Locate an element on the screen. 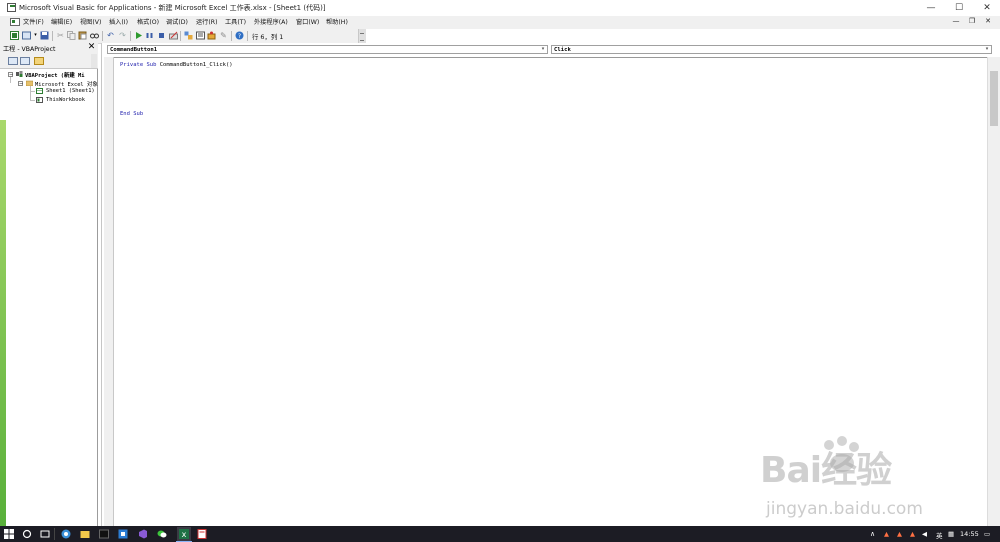 The image size is (1000, 542). code-vertical-scrollbar is located at coordinates (993, 291).